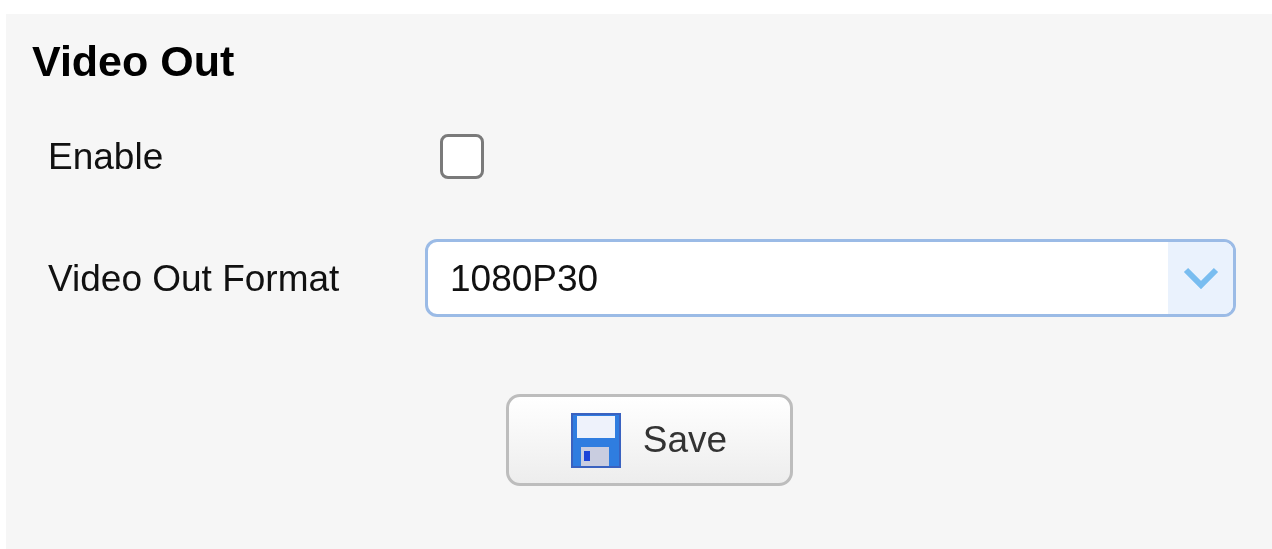 Image resolution: width=1272 pixels, height=549 pixels. Describe the element at coordinates (106, 156) in the screenshot. I see `field-label: Enable` at that location.